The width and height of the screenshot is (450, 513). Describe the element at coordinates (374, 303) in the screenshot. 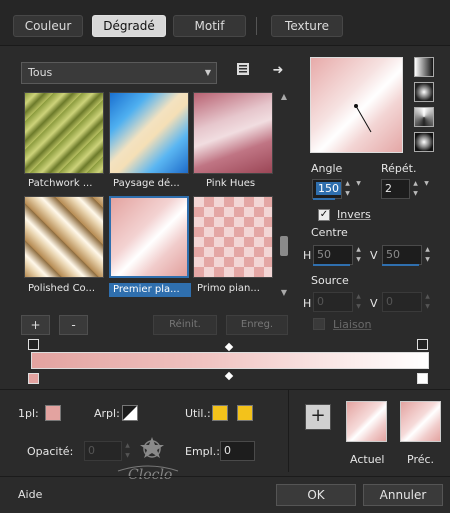

I see `source-v-label: V` at that location.